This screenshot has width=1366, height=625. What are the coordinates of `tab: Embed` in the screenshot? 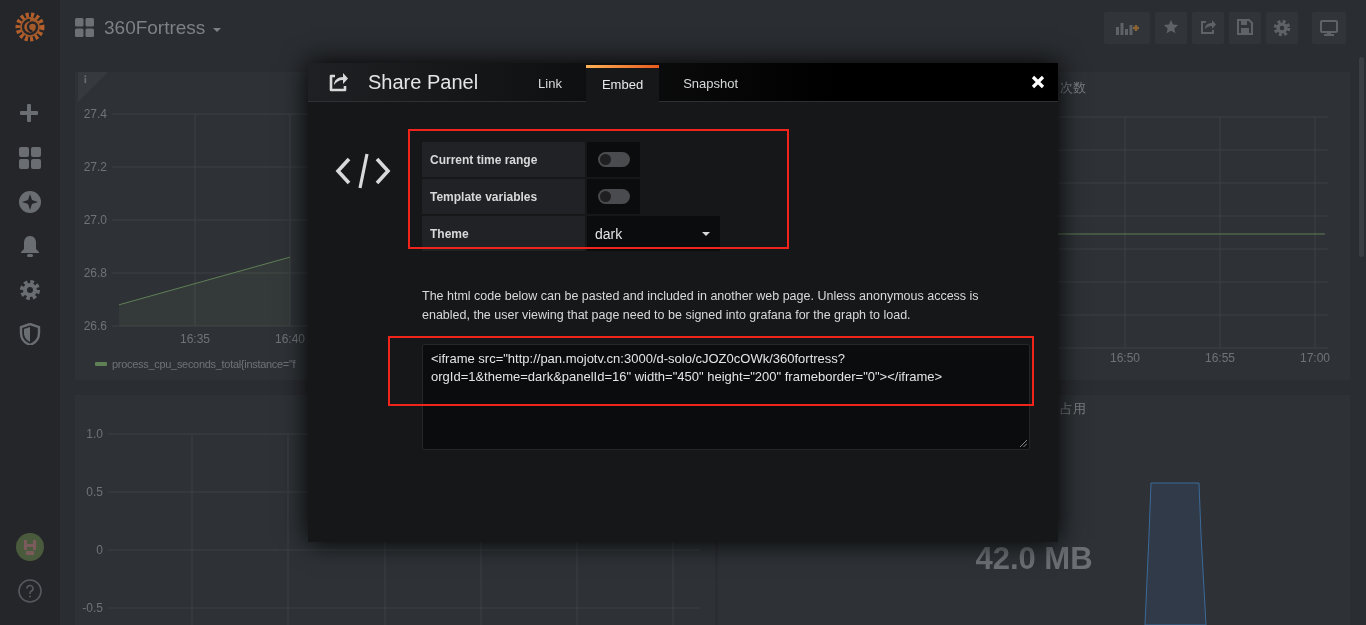 It's located at (622, 83).